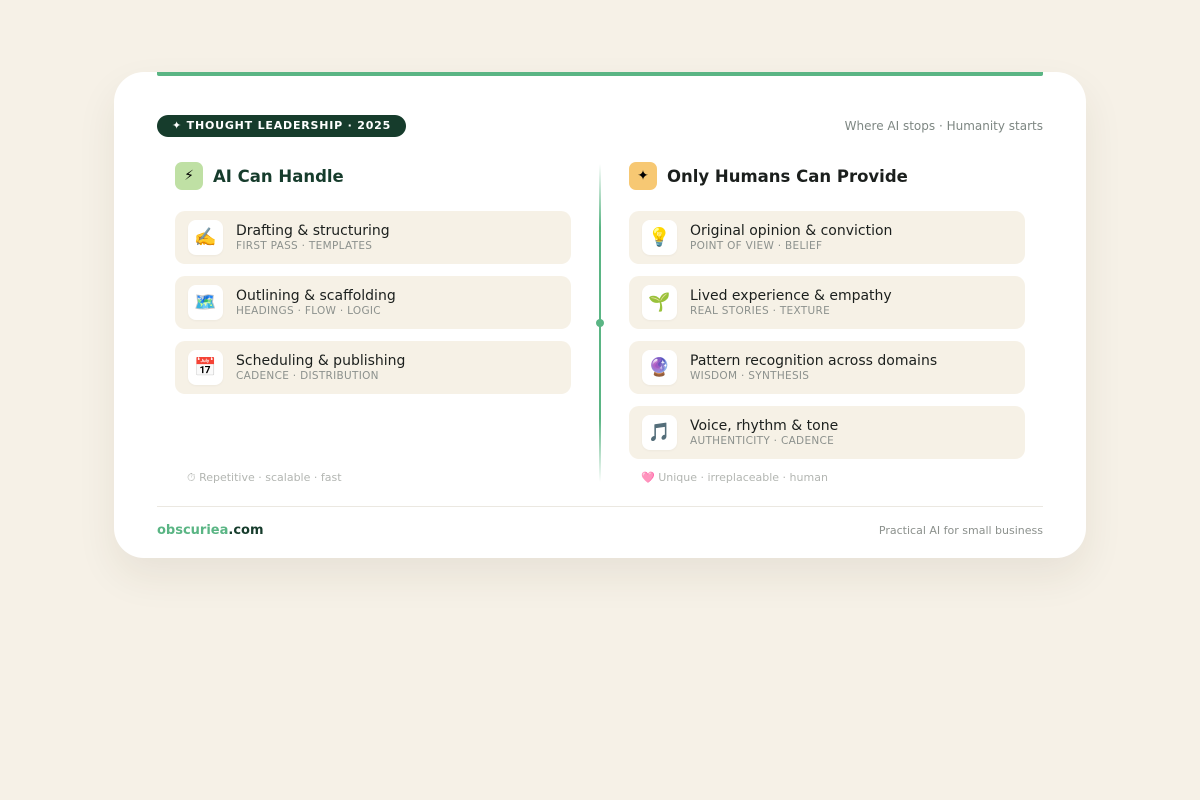 Image resolution: width=1200 pixels, height=800 pixels. I want to click on item-subtitle: REAL STORIES · TEXTURE, so click(760, 310).